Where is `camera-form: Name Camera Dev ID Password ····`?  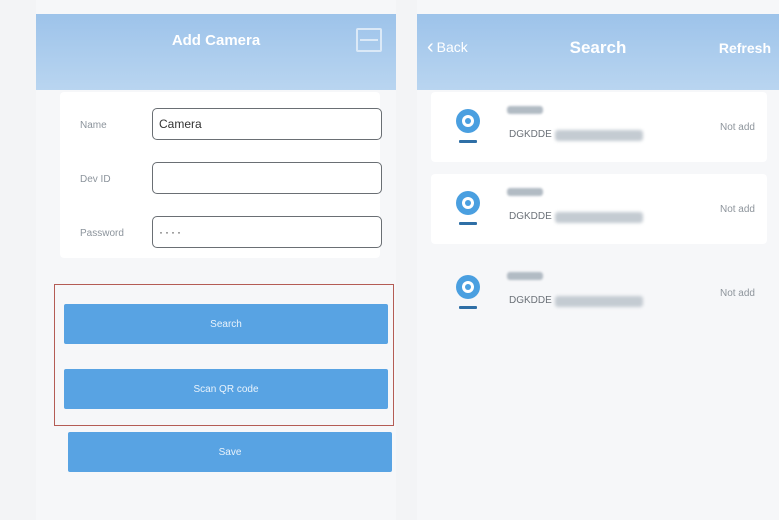 camera-form: Name Camera Dev ID Password ···· is located at coordinates (221, 175).